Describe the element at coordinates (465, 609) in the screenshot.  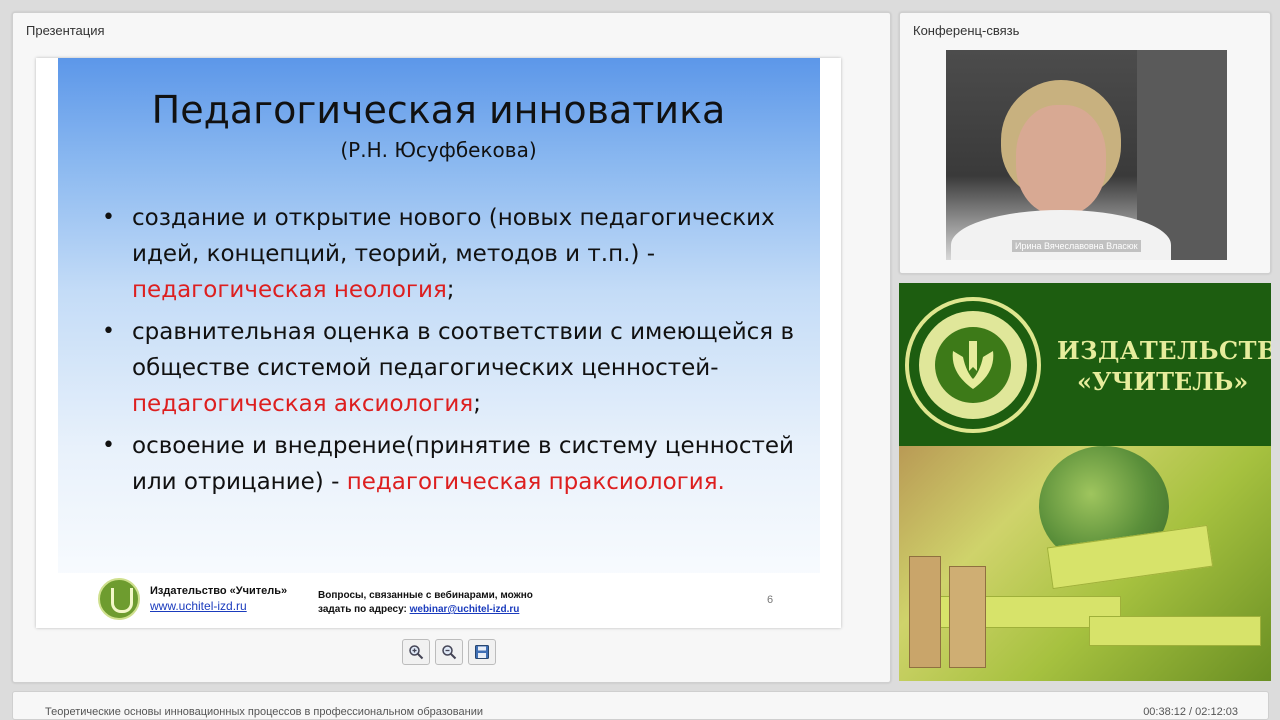
I see `questions-email-link: webinar@uchitel-izd.ru` at that location.